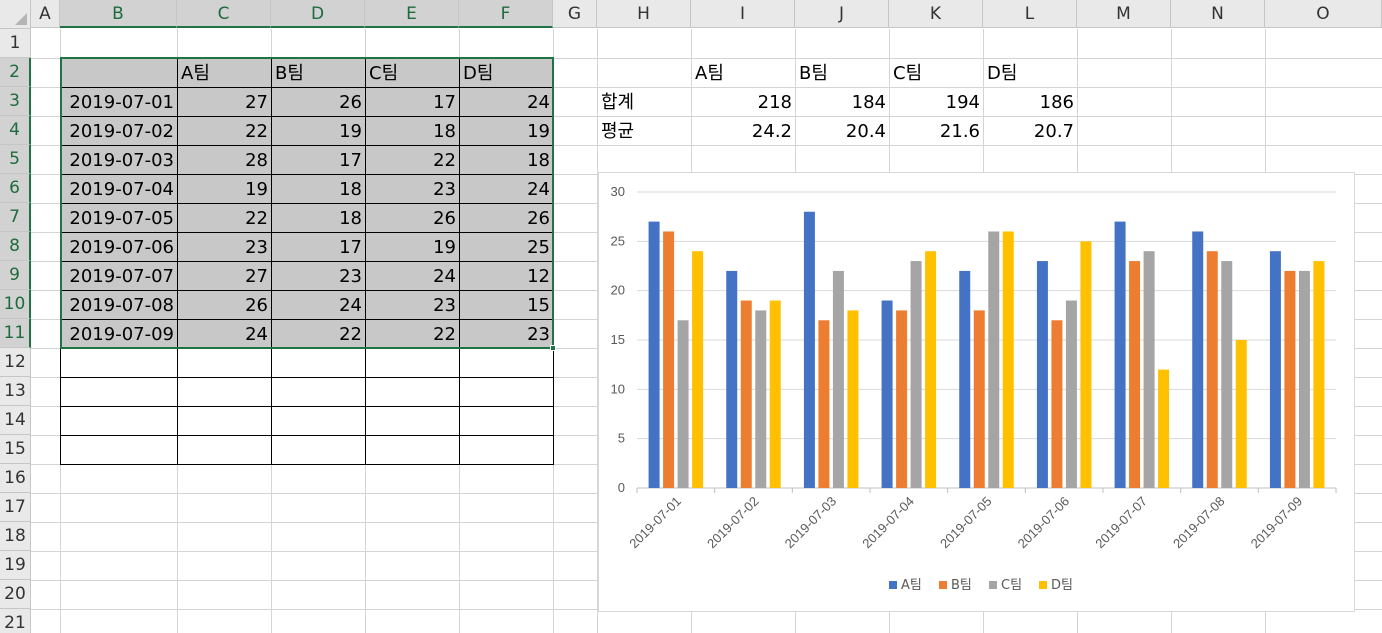 The width and height of the screenshot is (1382, 633). I want to click on row-header-3: 3, so click(15, 101).